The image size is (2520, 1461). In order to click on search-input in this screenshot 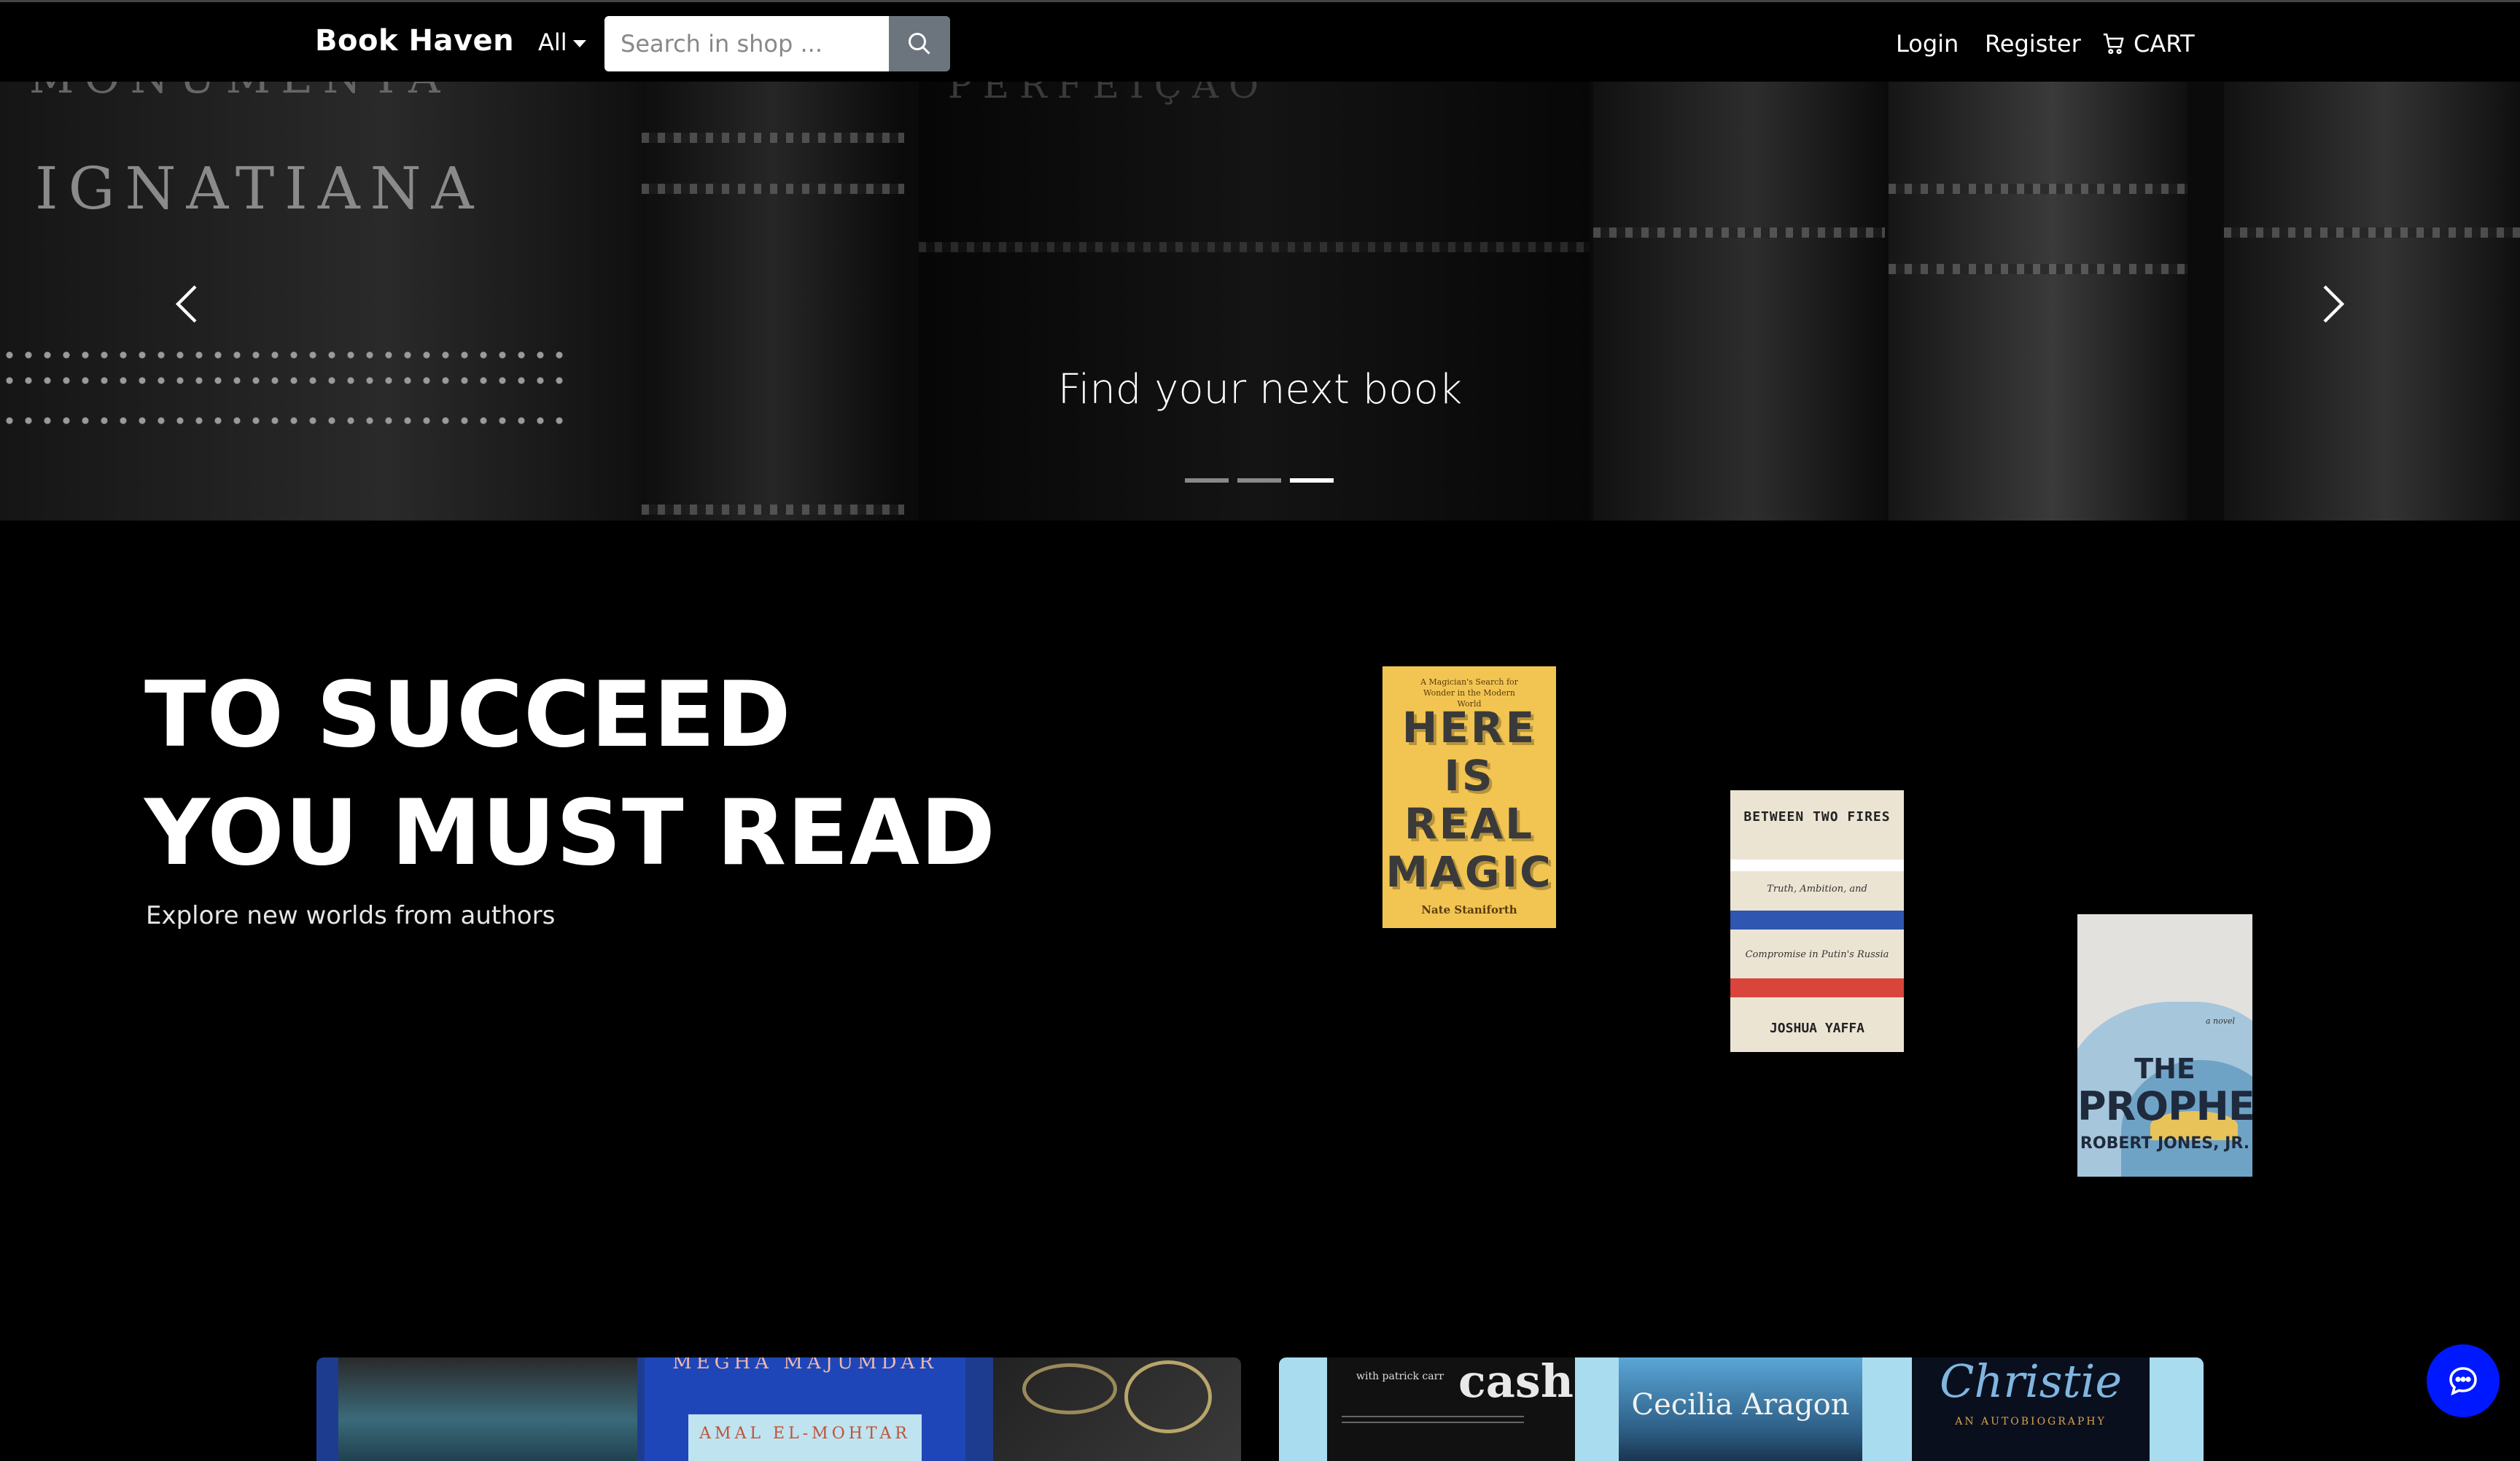, I will do `click(746, 43)`.